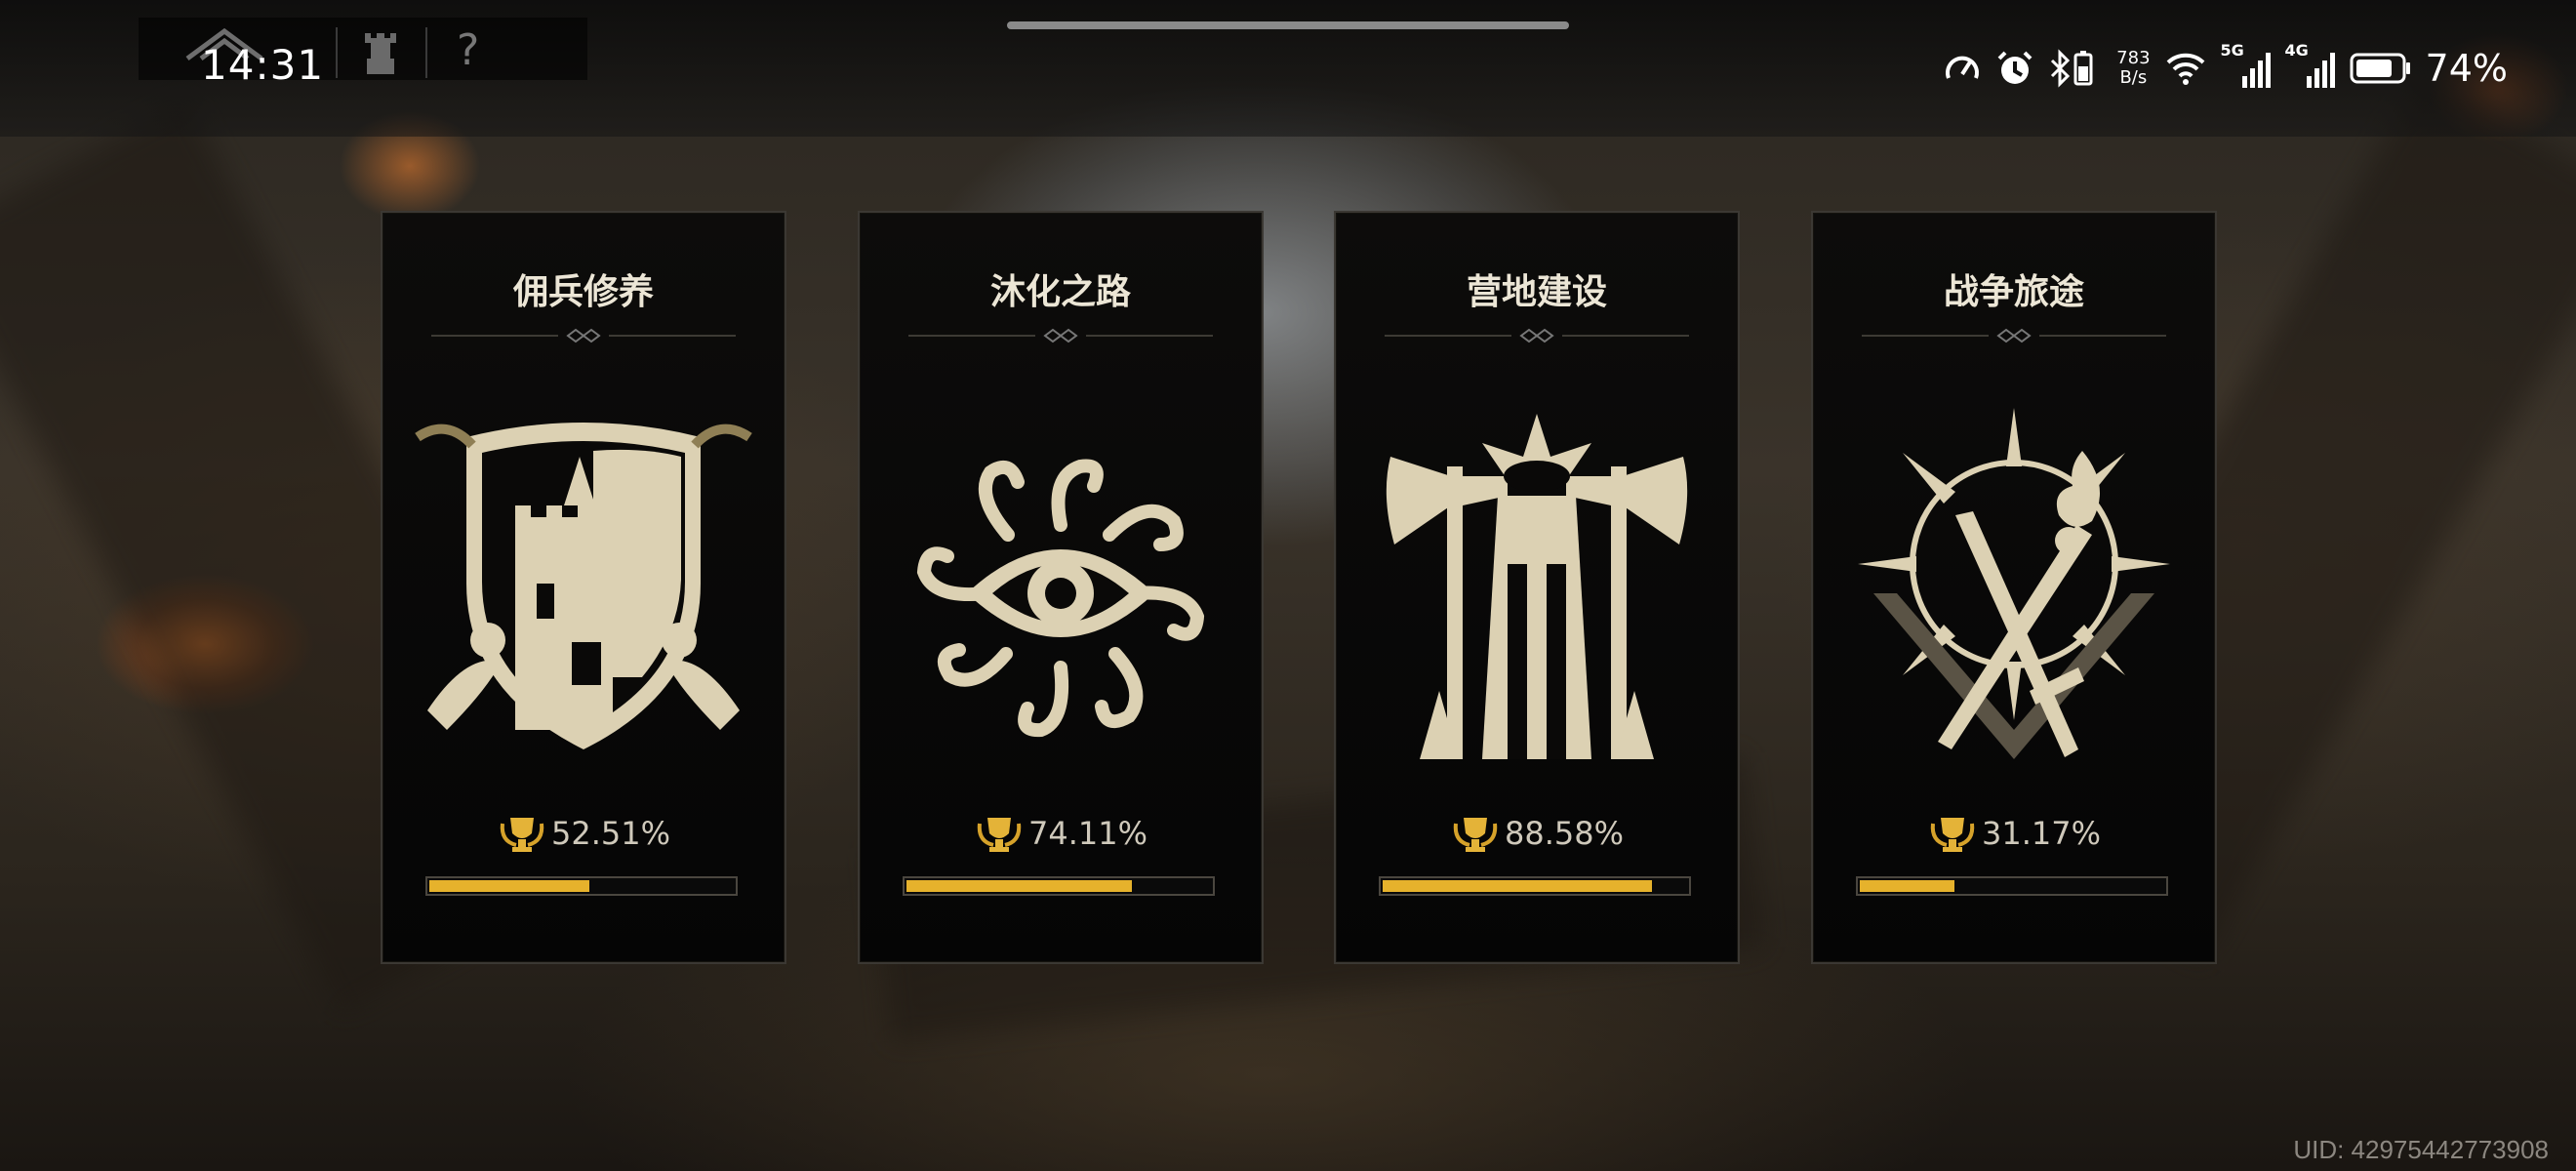  I want to click on signal-4g-icon: 4G, so click(2310, 65).